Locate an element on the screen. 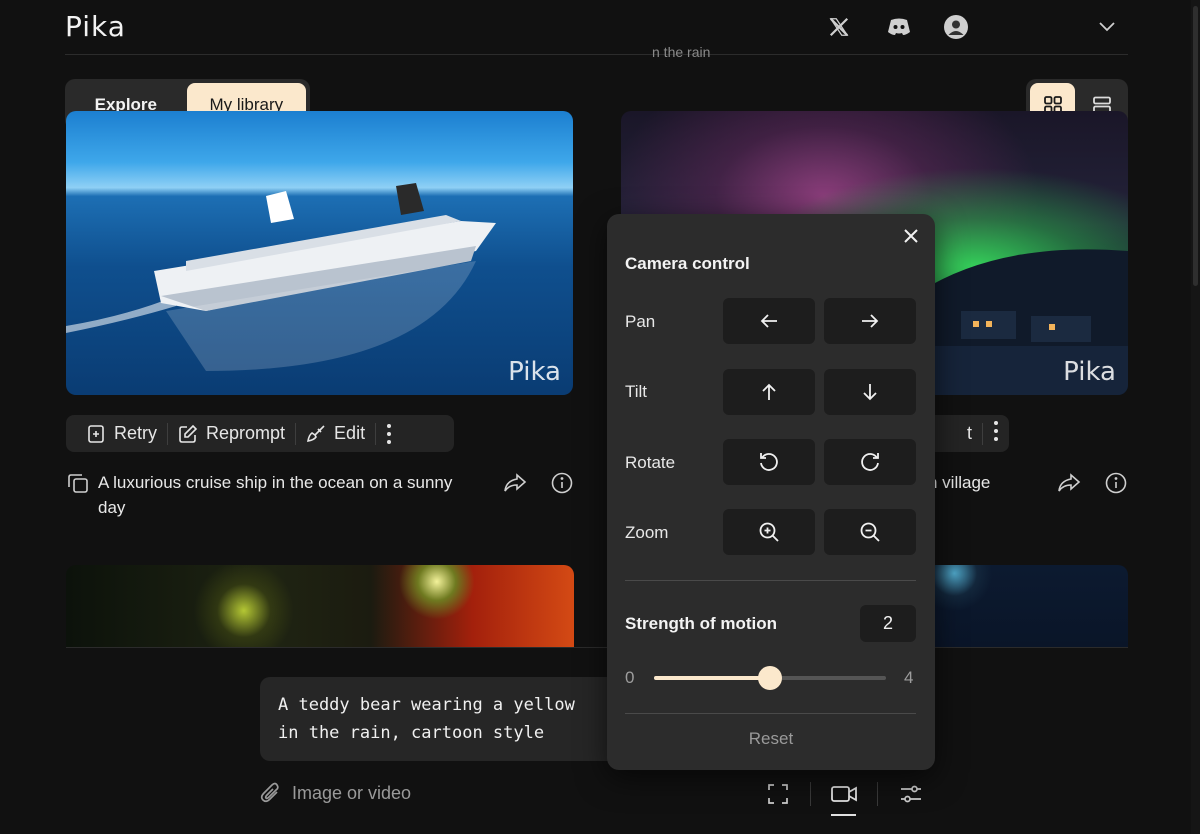 The width and height of the screenshot is (1200, 834). reset-button: Reset is located at coordinates (771, 739).